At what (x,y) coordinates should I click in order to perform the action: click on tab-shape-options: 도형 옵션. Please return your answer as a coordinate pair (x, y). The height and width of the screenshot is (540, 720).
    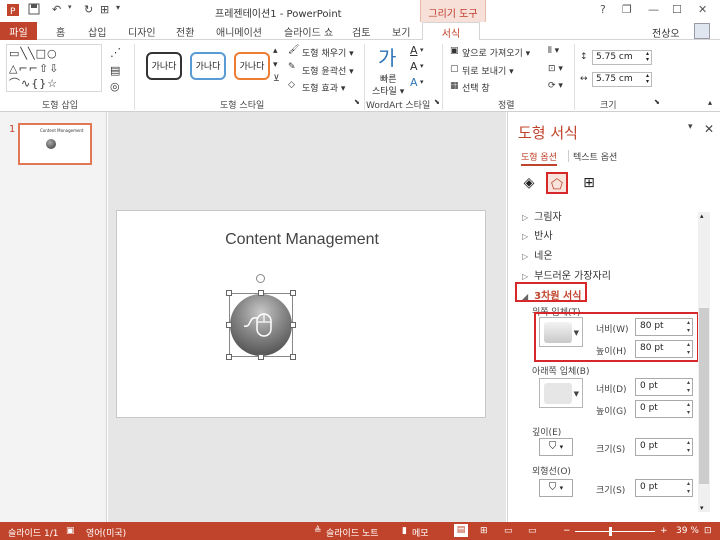
    Looking at the image, I should click on (539, 158).